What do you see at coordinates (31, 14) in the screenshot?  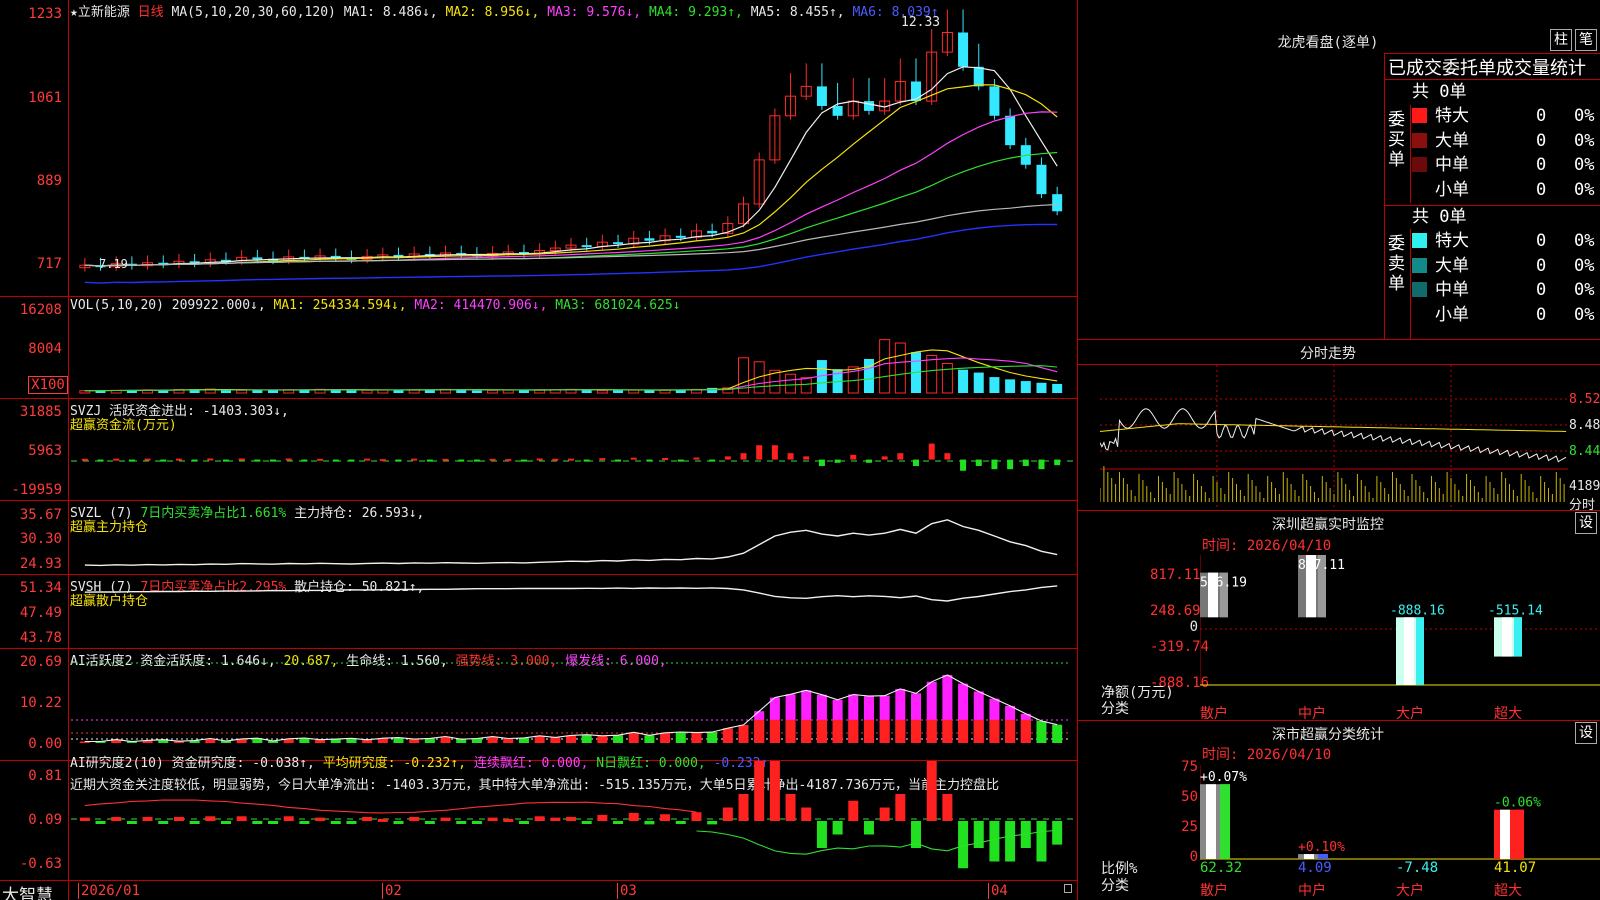 I see `main-ytick: 1233` at bounding box center [31, 14].